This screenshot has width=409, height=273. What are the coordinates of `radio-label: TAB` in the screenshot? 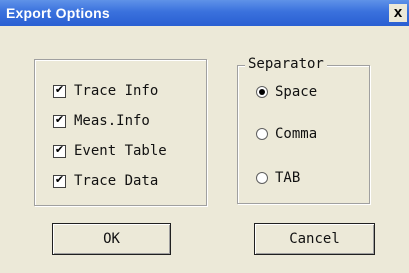 It's located at (288, 178).